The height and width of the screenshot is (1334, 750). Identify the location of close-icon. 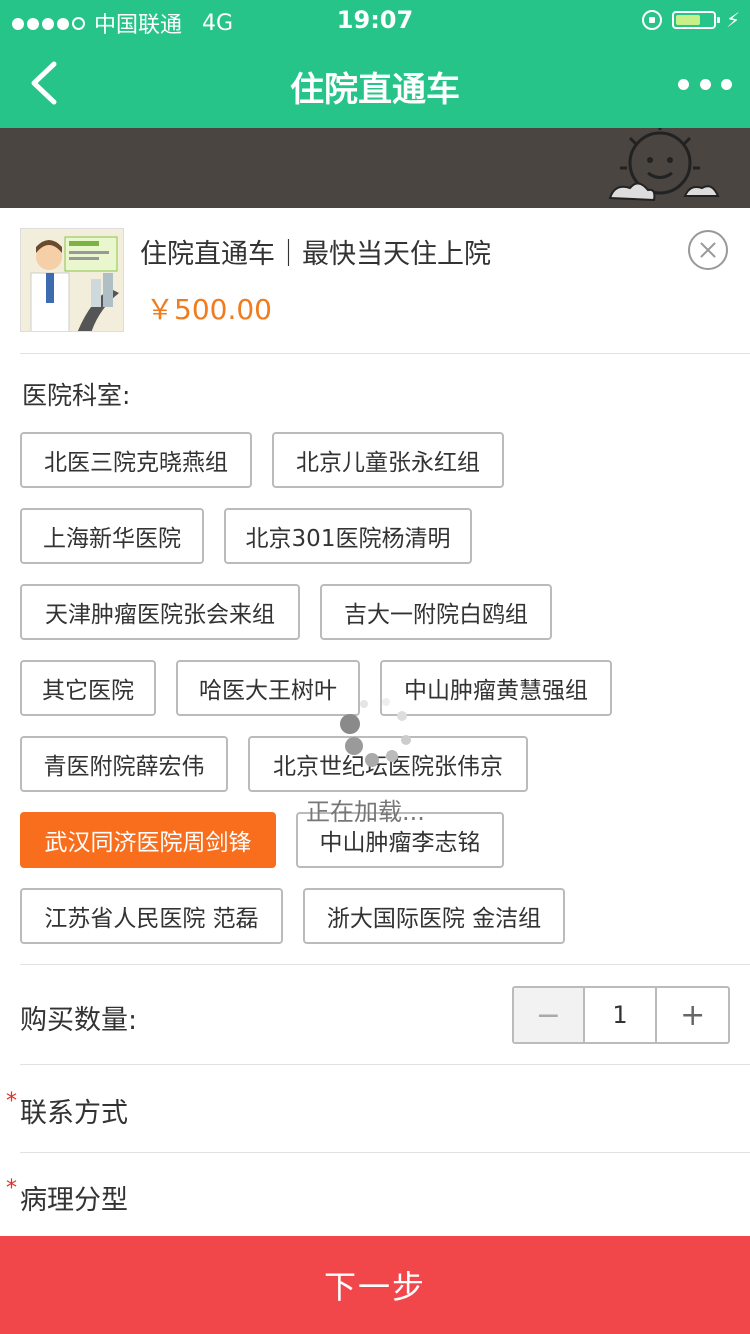
(708, 250).